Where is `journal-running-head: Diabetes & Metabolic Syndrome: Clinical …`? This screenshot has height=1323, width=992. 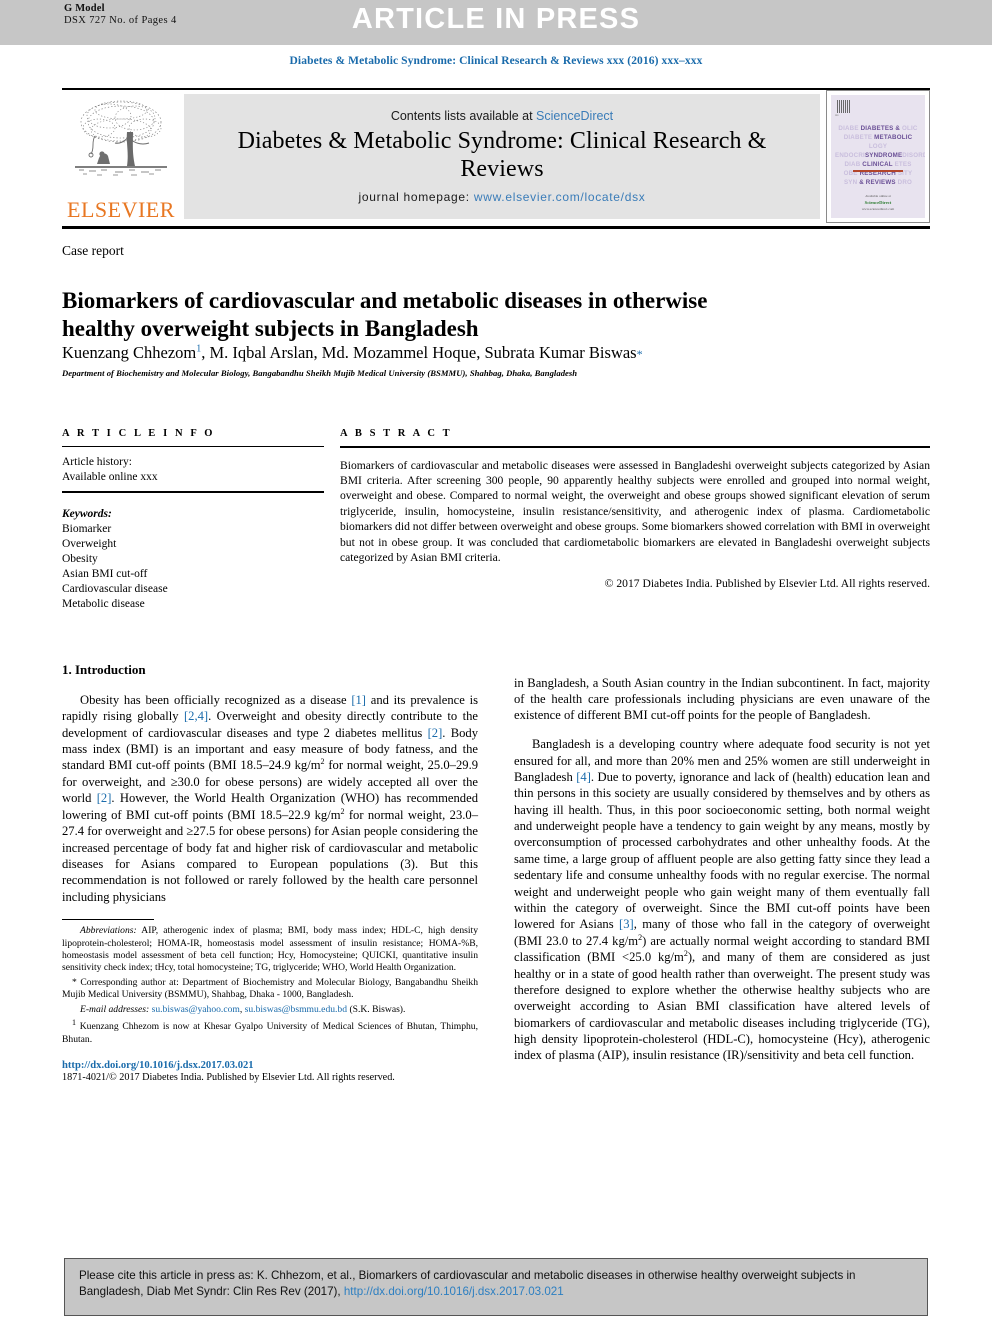
journal-running-head: Diabetes & Metabolic Syndrome: Clinical … is located at coordinates (496, 61).